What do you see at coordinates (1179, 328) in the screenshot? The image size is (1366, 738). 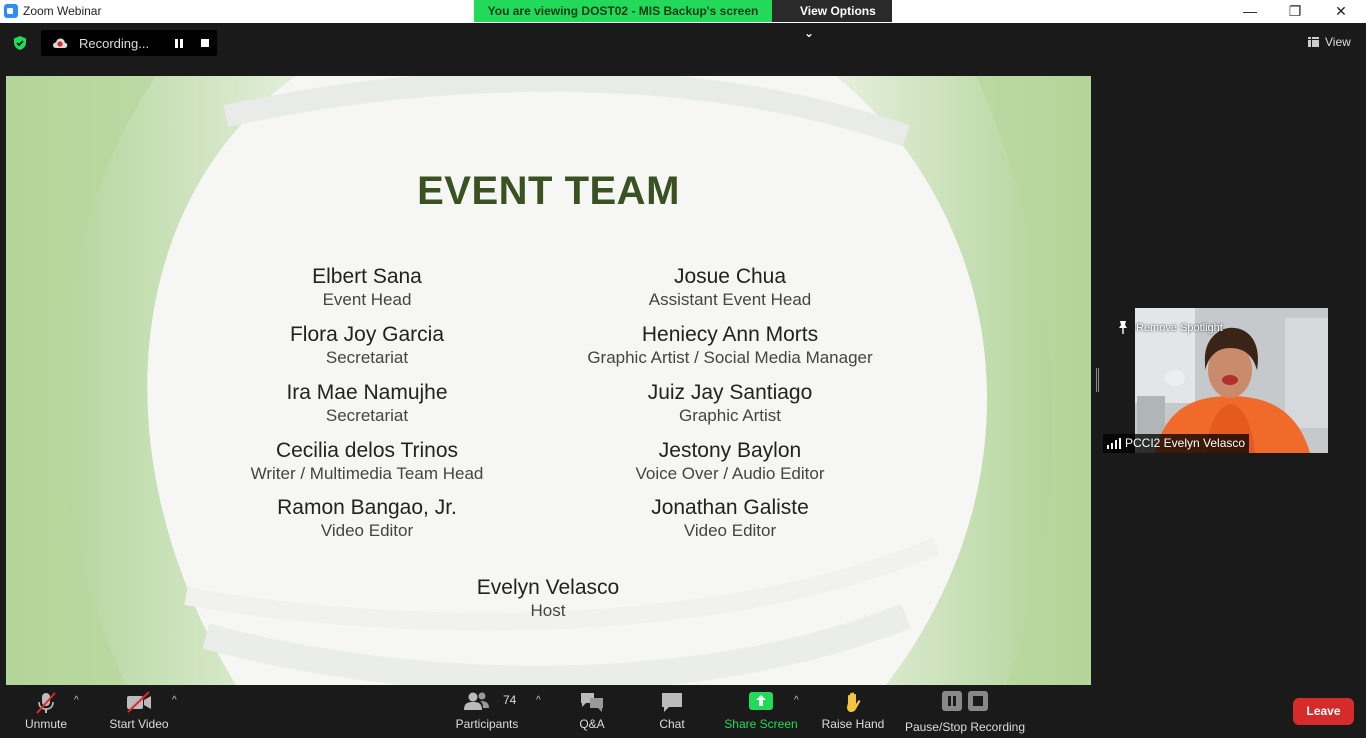 I see `remove-spotlight-label: Remove Spotlight` at bounding box center [1179, 328].